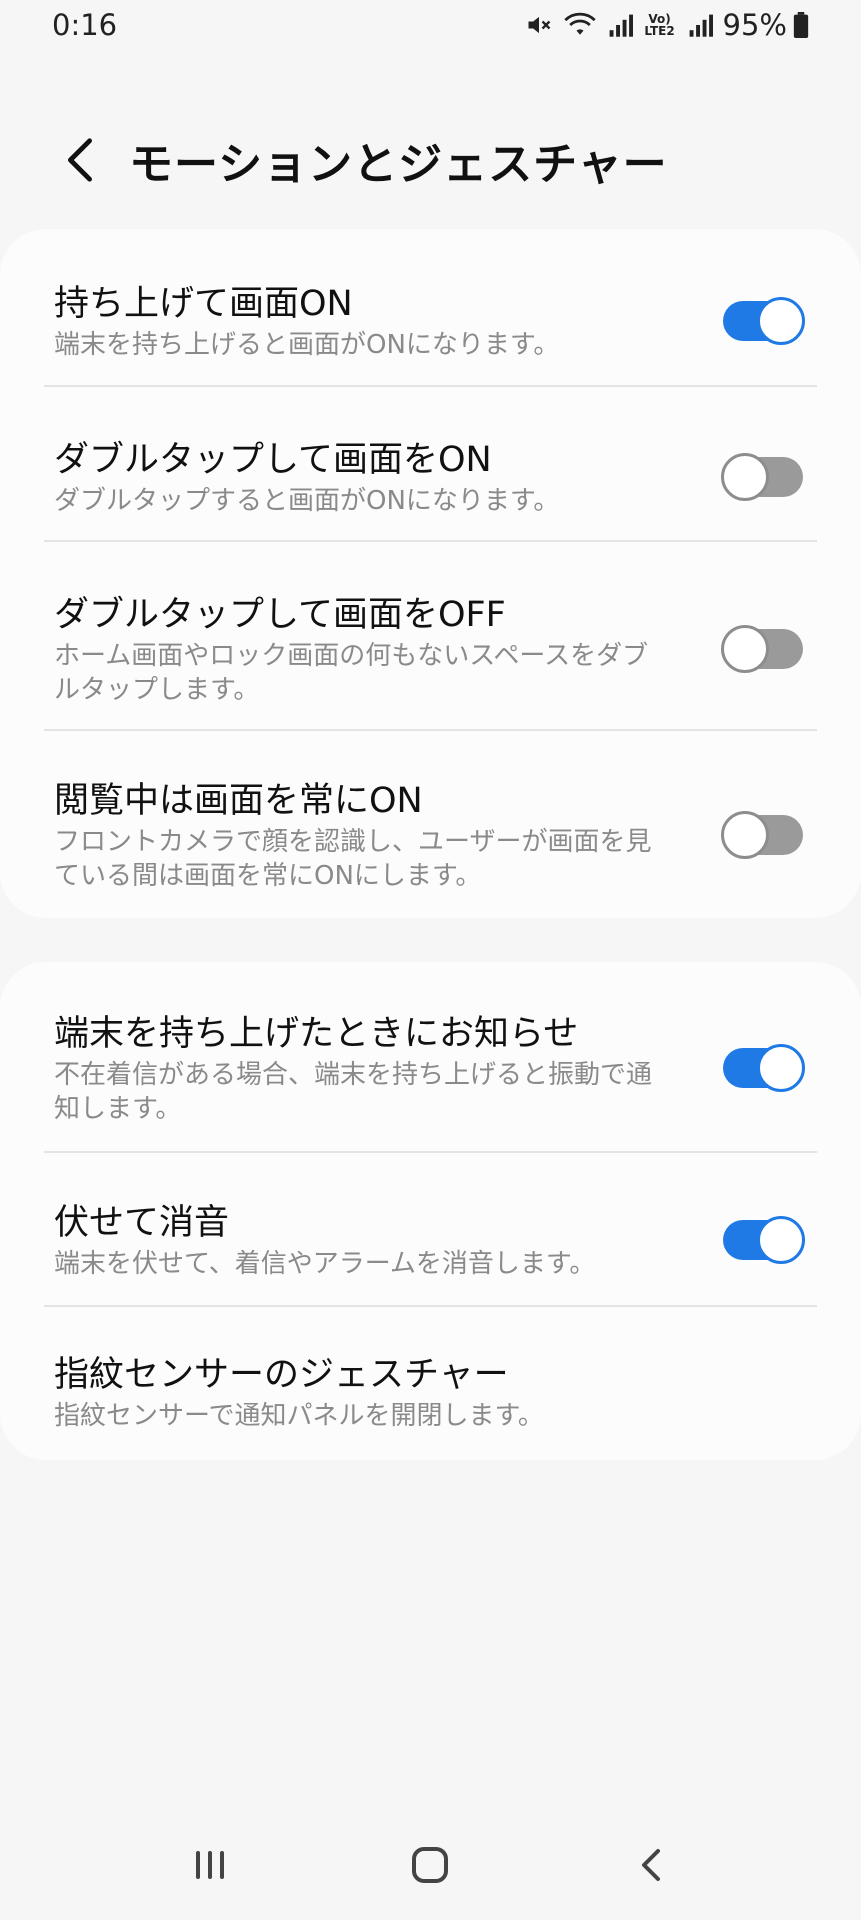  What do you see at coordinates (351, 673) in the screenshot?
I see `setting-description: ホーム画面やロック画面の何もないスペースをダブルタップします。` at bounding box center [351, 673].